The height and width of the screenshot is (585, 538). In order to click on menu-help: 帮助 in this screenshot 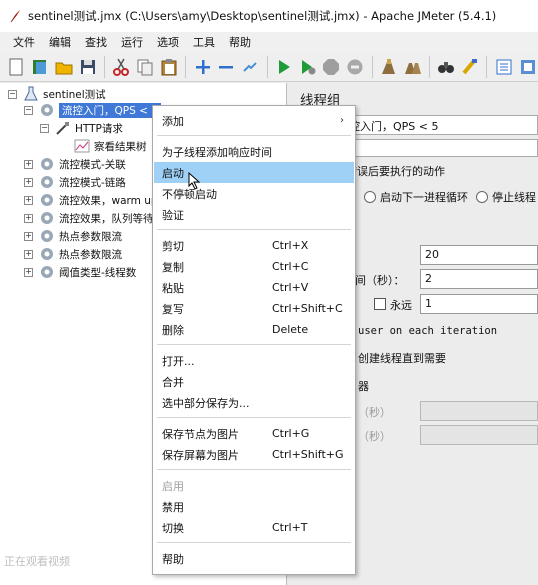, I will do `click(240, 42)`.